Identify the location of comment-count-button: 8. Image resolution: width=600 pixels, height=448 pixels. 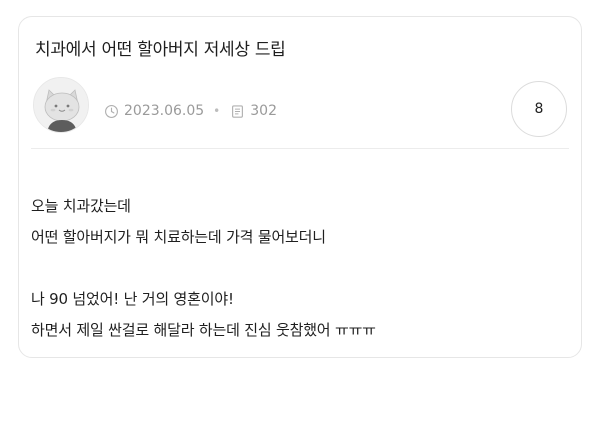
(539, 109).